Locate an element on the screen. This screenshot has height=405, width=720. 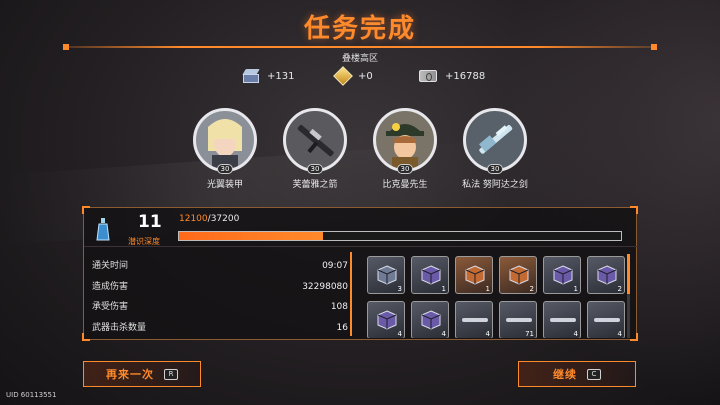
potion-bottle-icon is located at coordinates (103, 229).